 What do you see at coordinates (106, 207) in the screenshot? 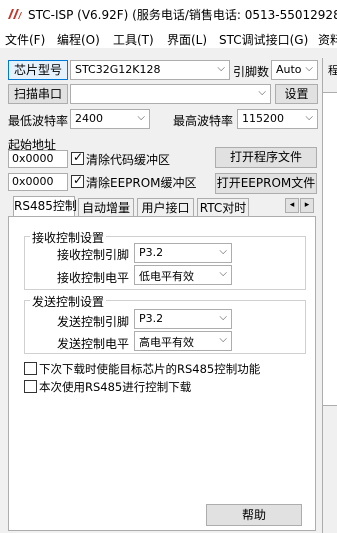
I see `tab-auto-increment: 自动增量` at bounding box center [106, 207].